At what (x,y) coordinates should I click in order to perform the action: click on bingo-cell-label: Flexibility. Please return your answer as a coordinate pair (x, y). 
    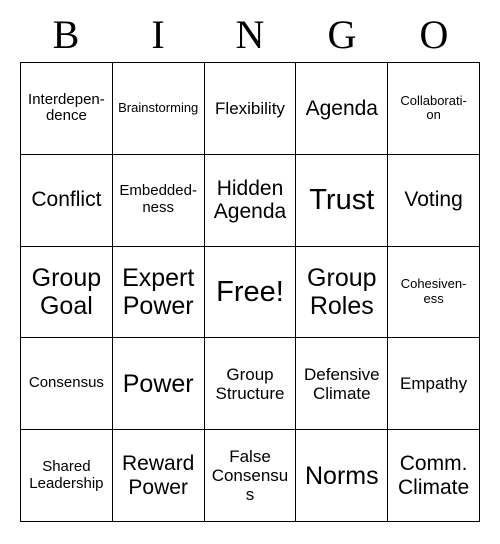
    Looking at the image, I should click on (250, 108).